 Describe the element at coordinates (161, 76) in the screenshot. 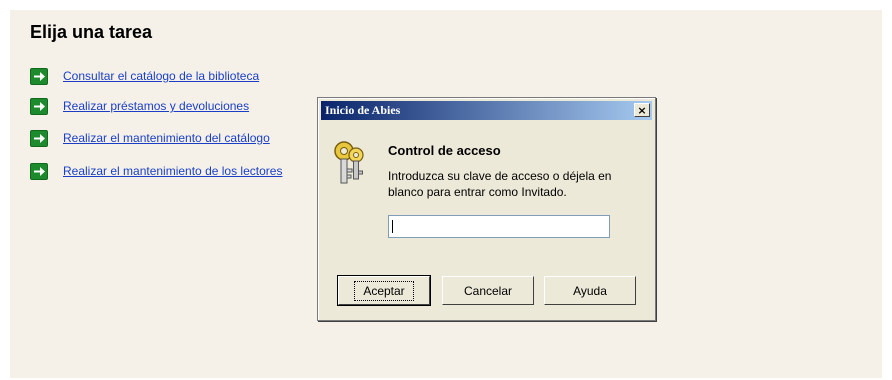

I see `task-link-catalog-query: Consultar el catálogo de la biblioteca` at that location.